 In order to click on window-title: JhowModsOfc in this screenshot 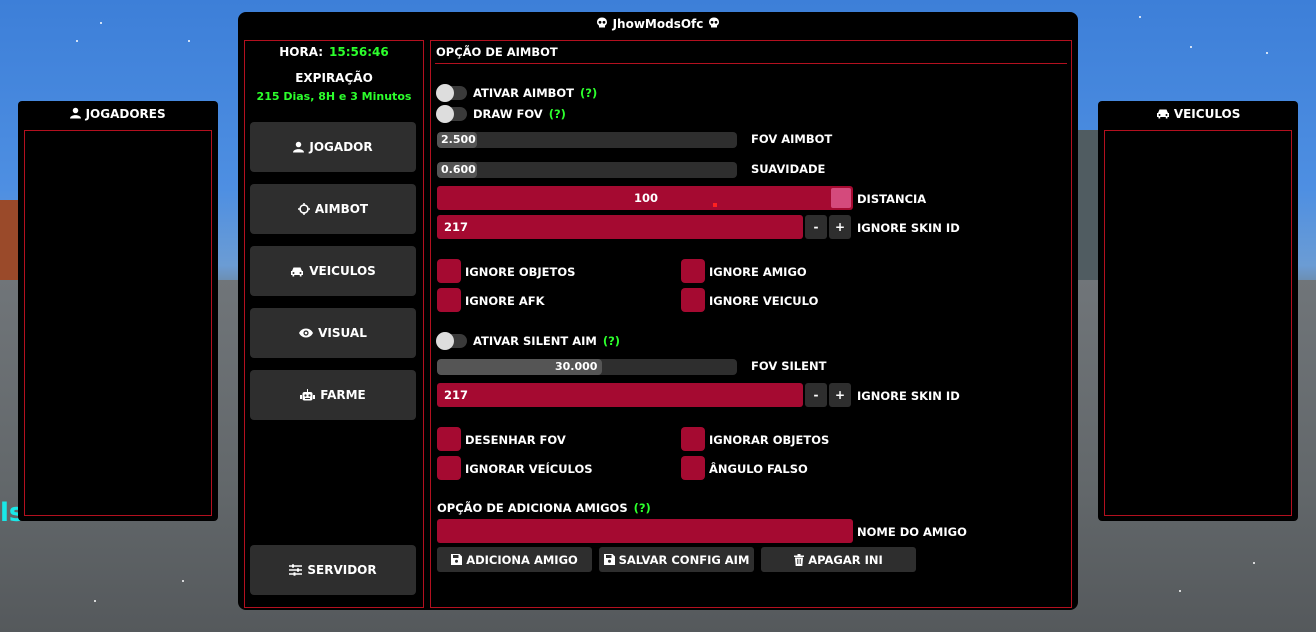, I will do `click(658, 24)`.